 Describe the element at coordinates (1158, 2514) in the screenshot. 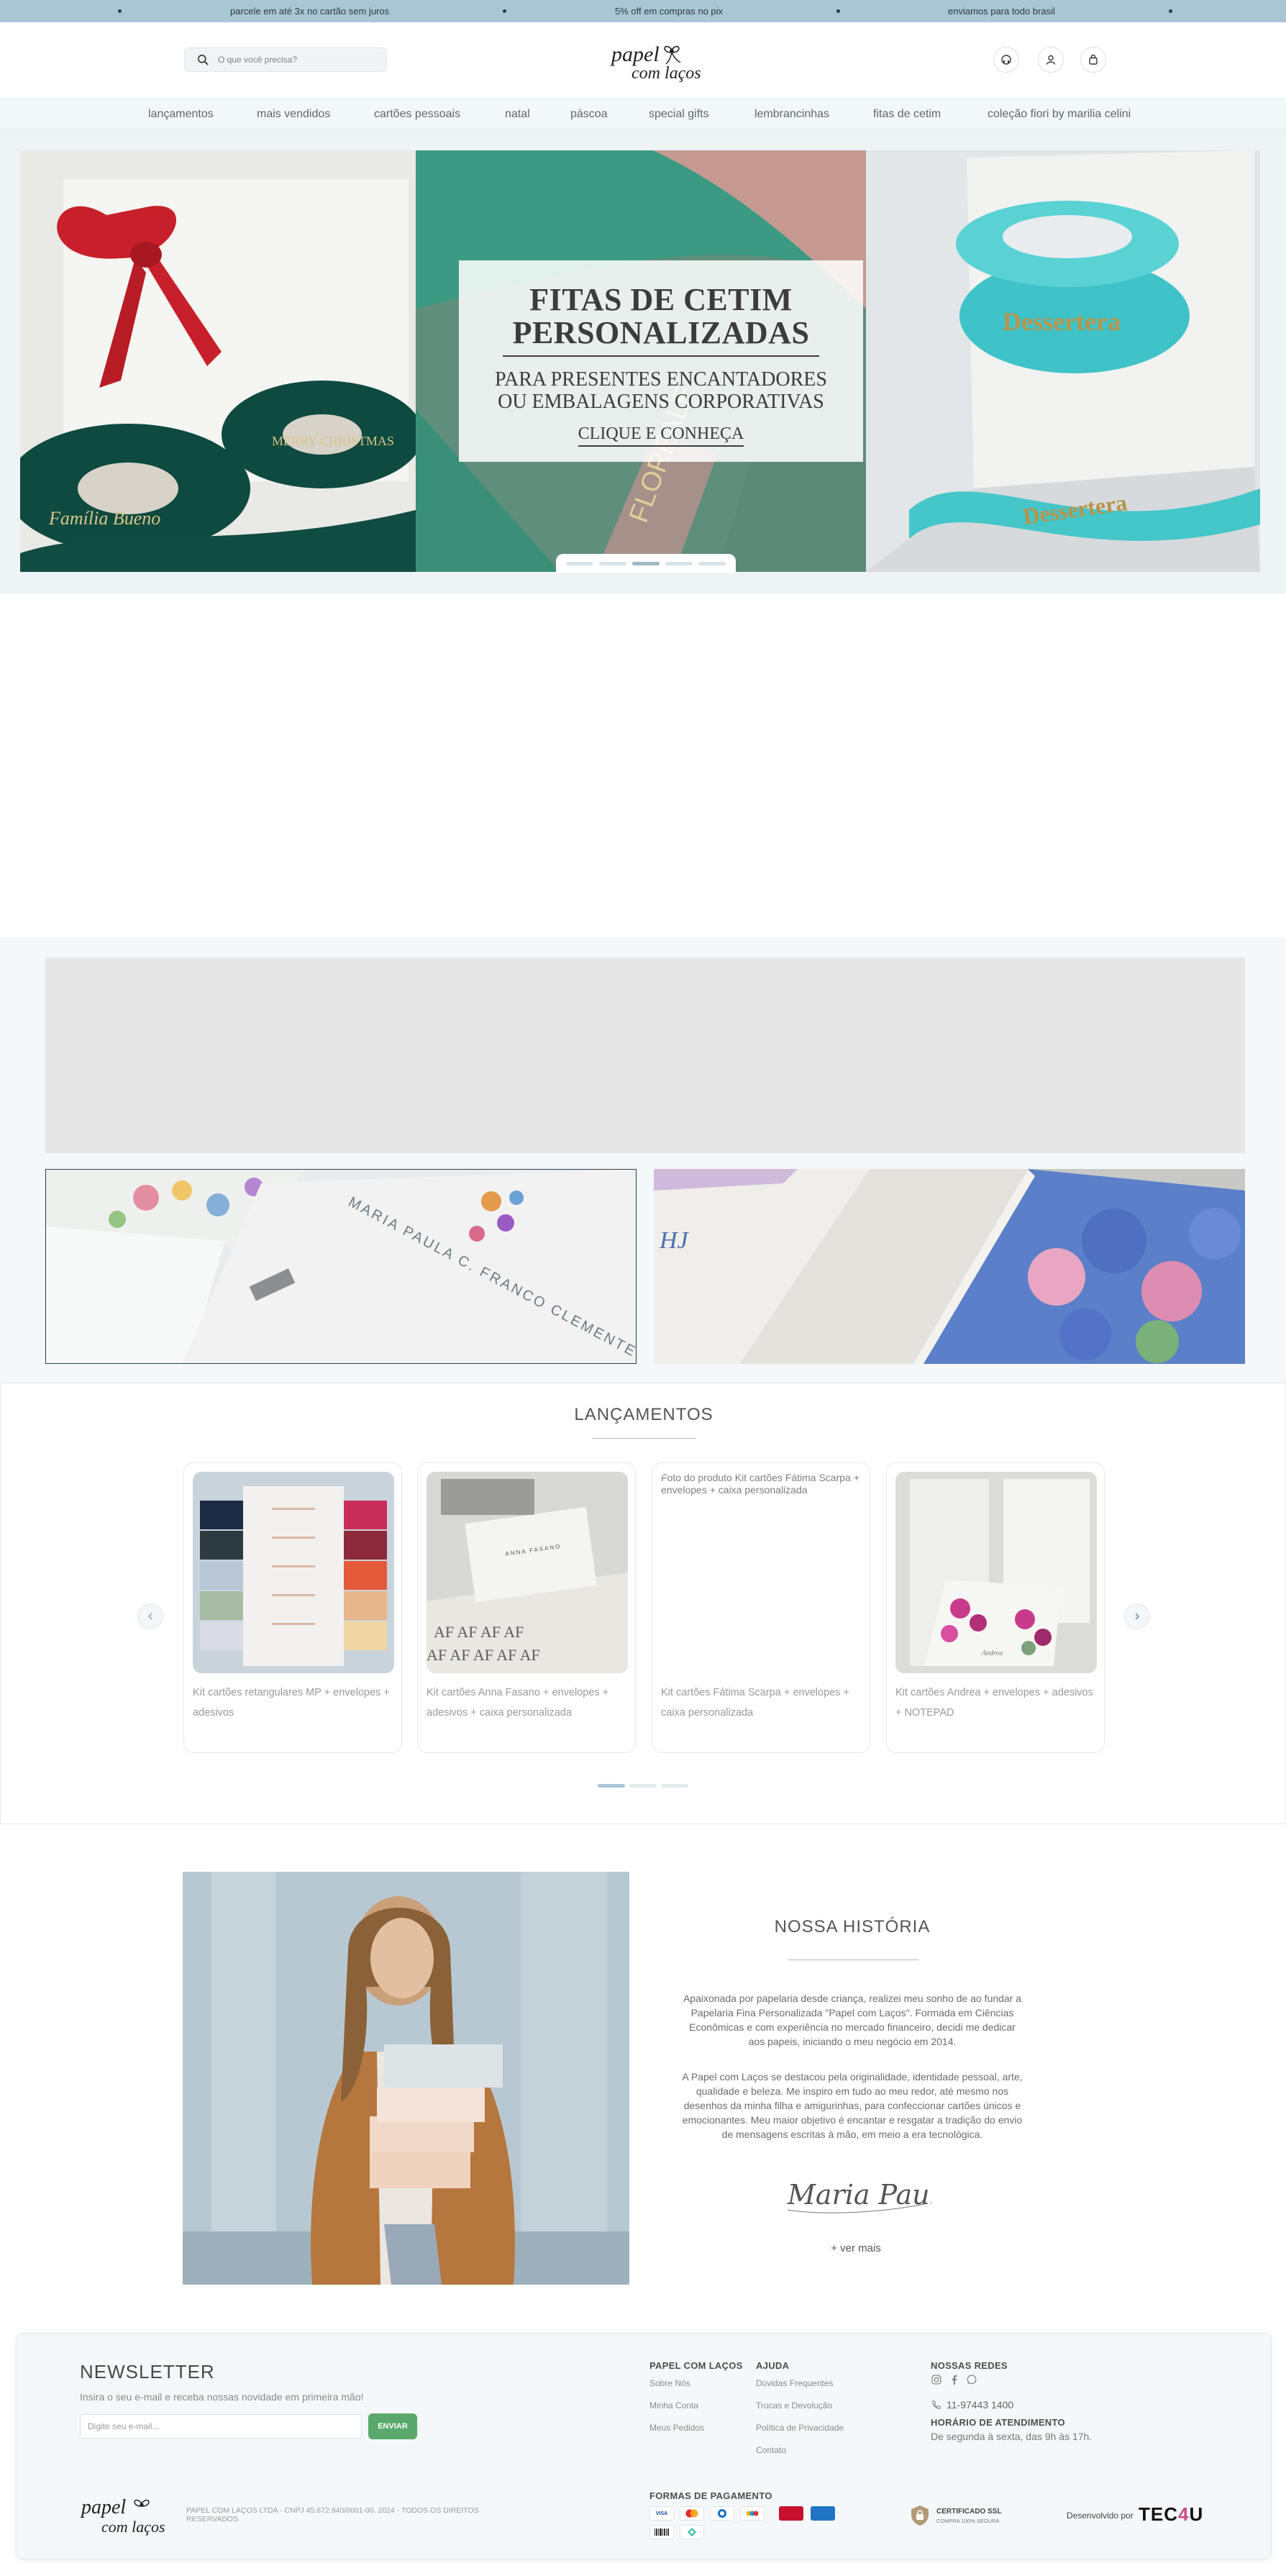

I see `dev-brand-part: TEC` at that location.